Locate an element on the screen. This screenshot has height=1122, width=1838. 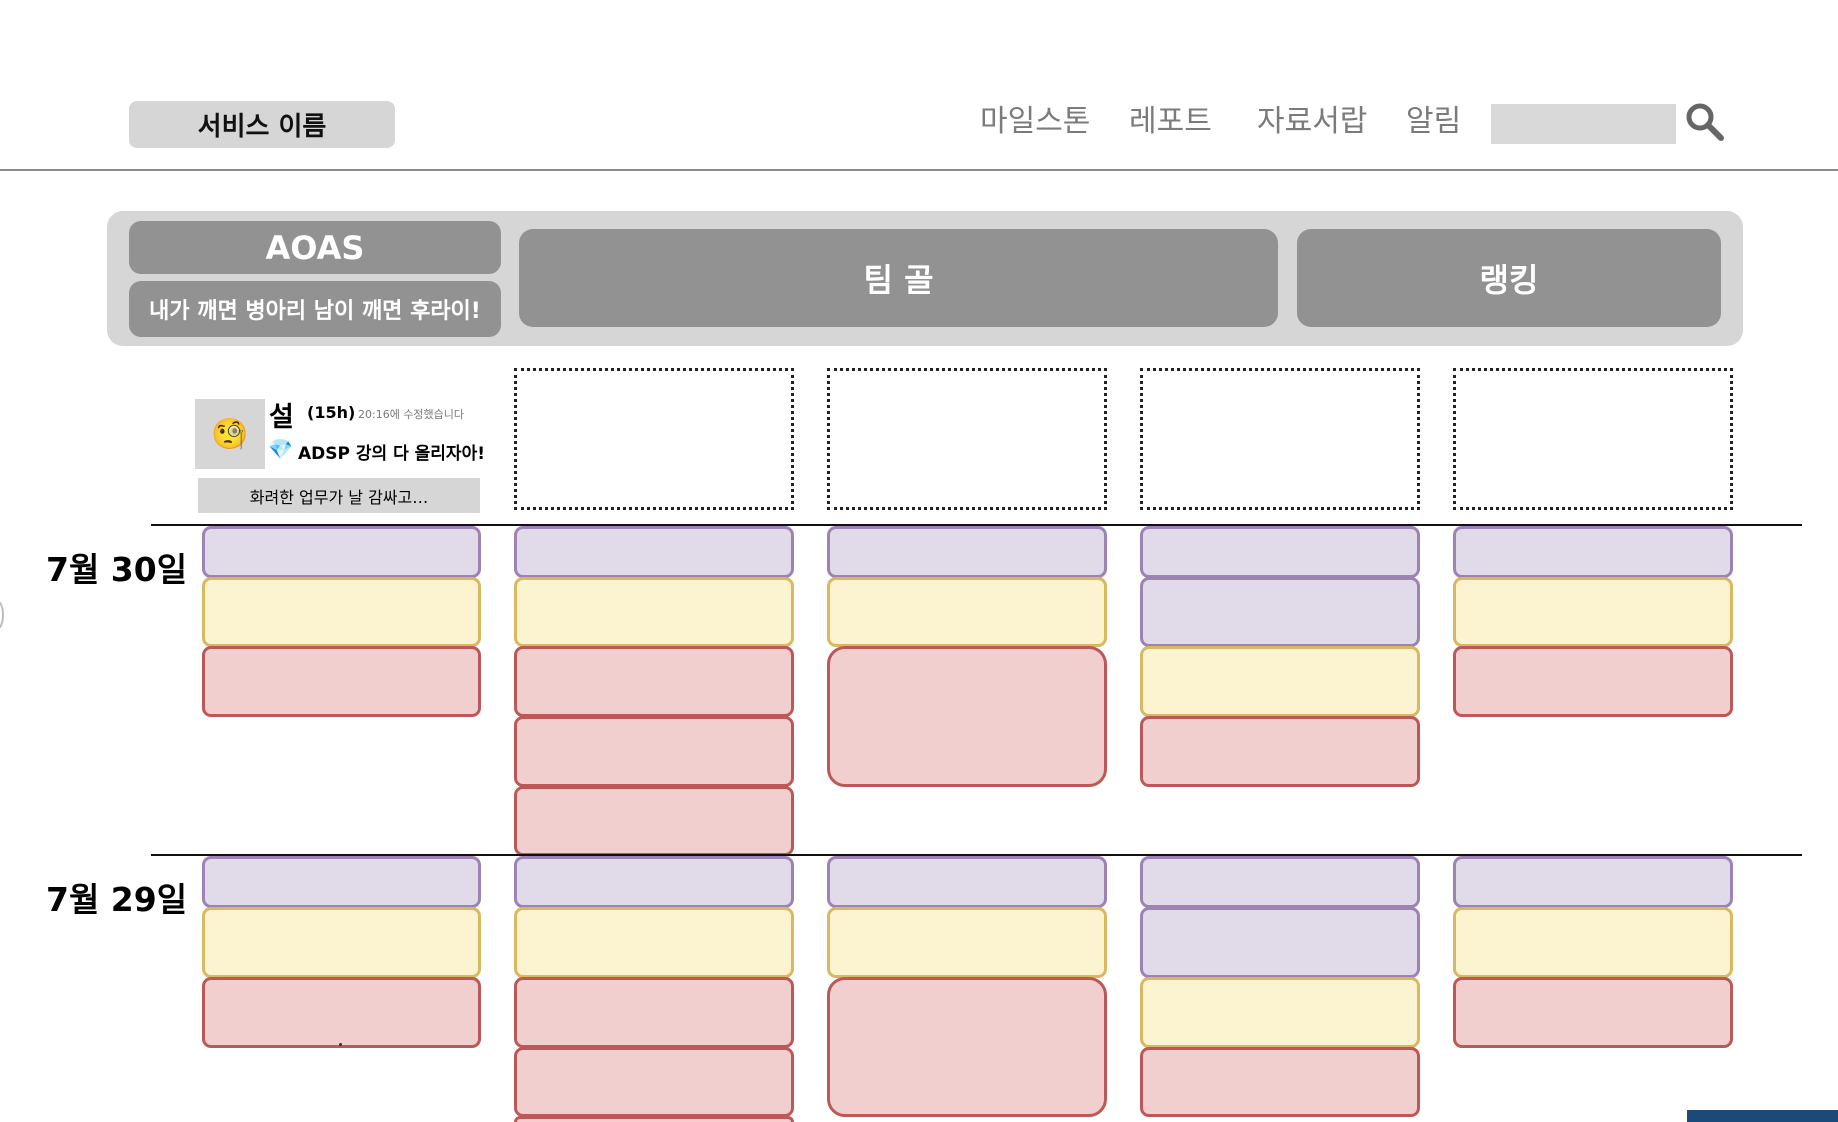
nav-resource-drawer: 자료서랍 is located at coordinates (1312, 122).